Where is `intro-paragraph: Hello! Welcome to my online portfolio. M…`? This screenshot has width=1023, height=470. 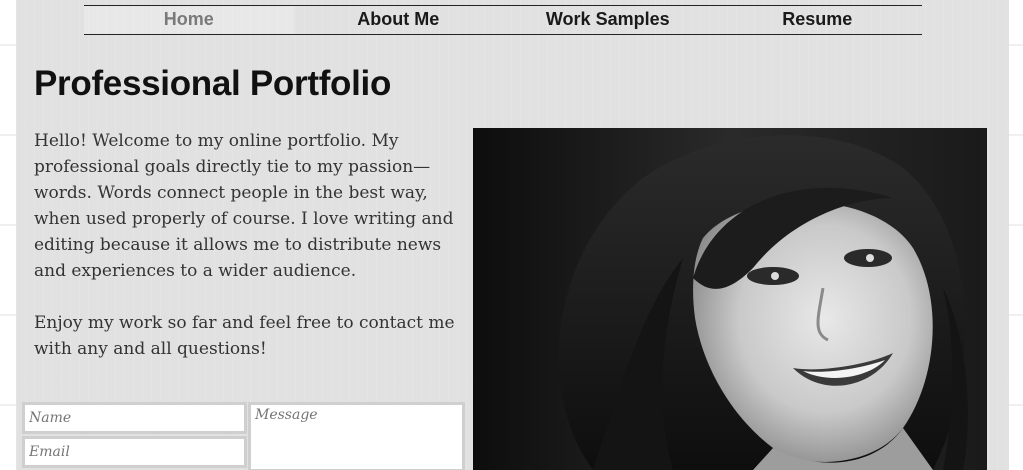
intro-paragraph: Hello! Welcome to my online portfolio. M… is located at coordinates (244, 206).